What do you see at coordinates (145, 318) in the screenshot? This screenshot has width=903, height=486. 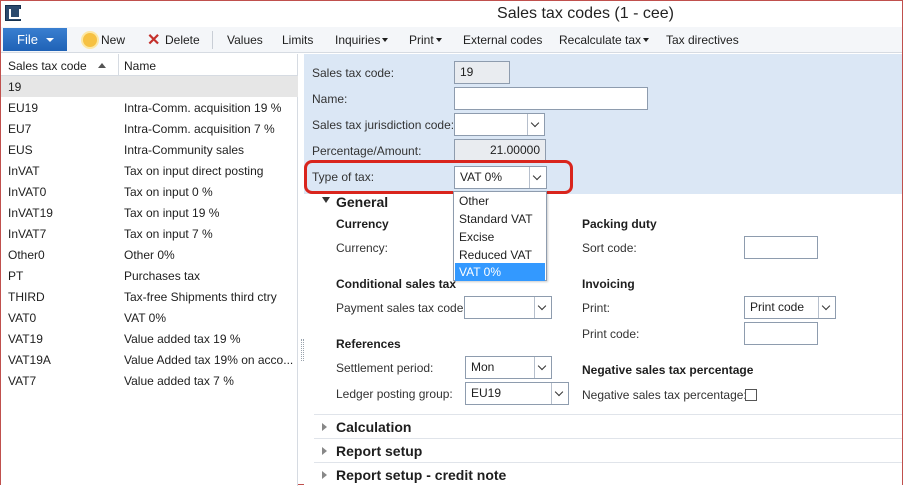 I see `cell-name: VAT 0%` at bounding box center [145, 318].